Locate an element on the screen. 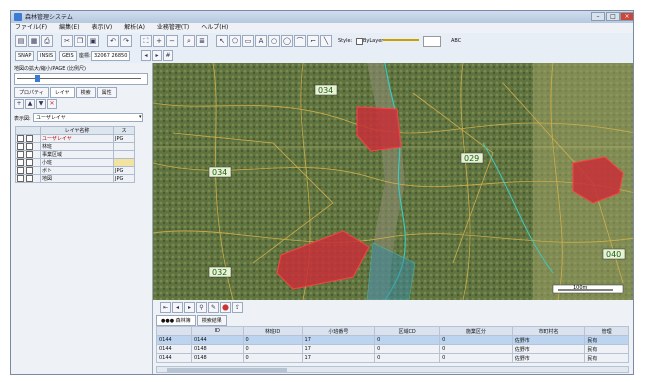 This screenshot has height=382, width=645. text-style-label: ABC is located at coordinates (456, 41).